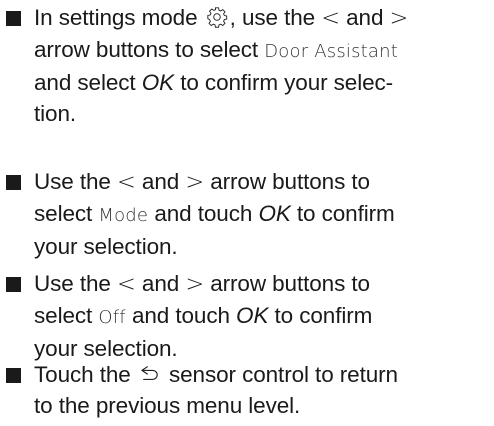 This screenshot has width=494, height=426. Describe the element at coordinates (88, 82) in the screenshot. I see `text-run: and select` at that location.